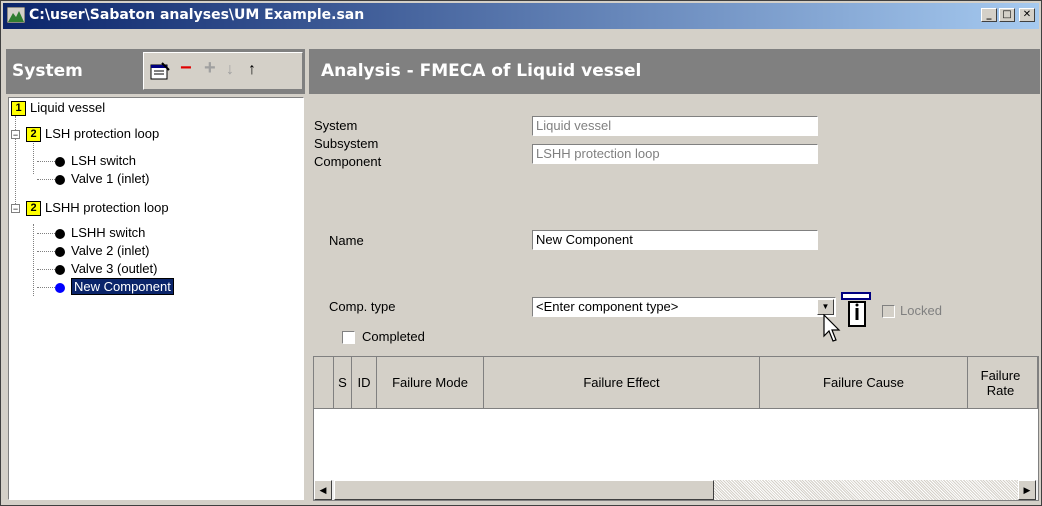 The height and width of the screenshot is (506, 1042). I want to click on tree-item: 1 Liquid vessel, so click(58, 108).